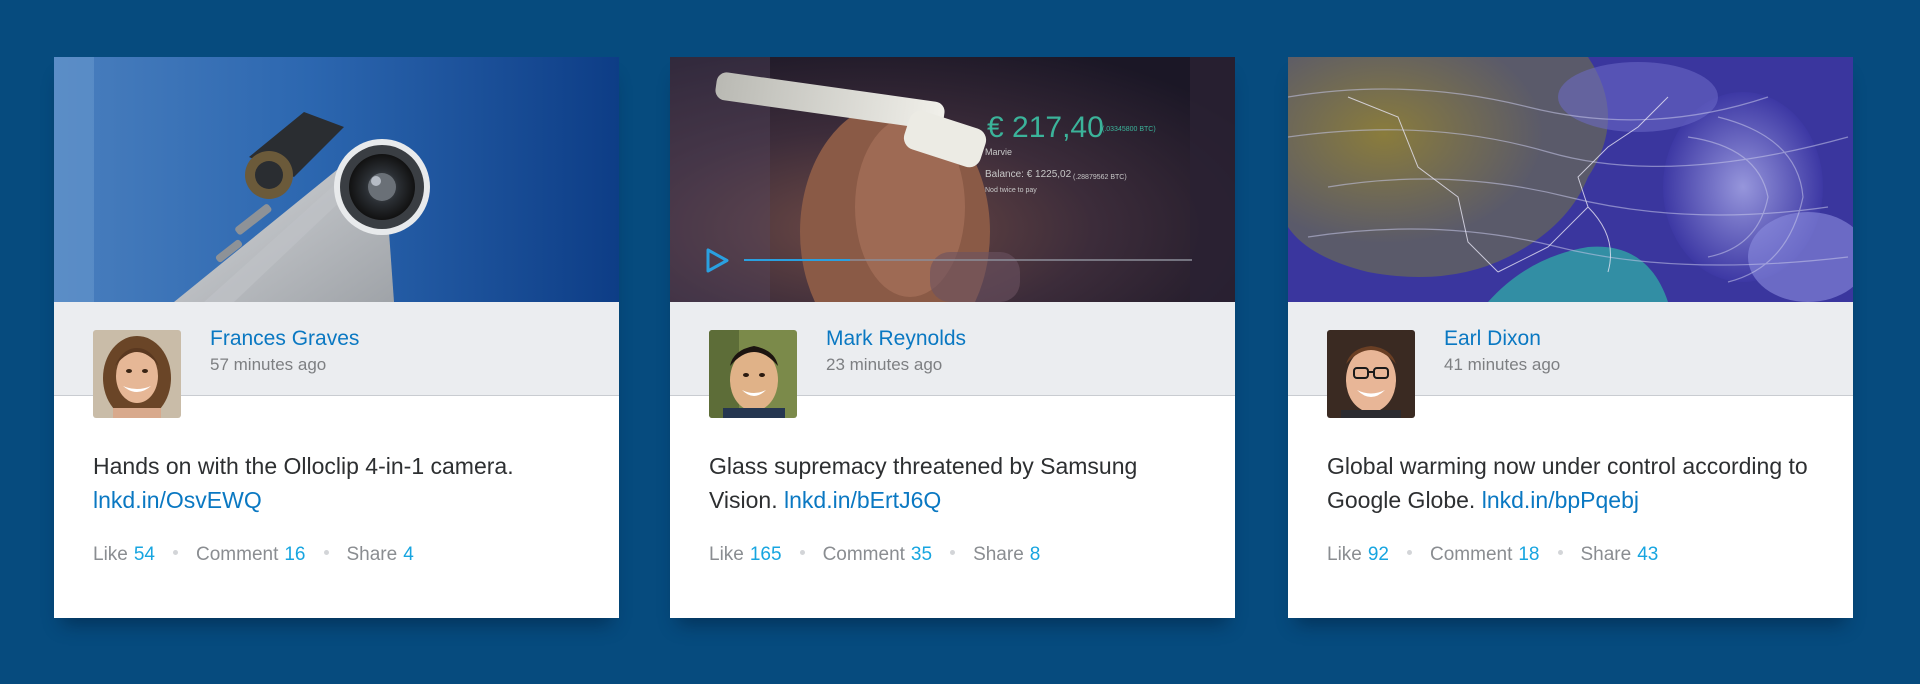 This screenshot has height=684, width=1920. I want to click on comment-button: Comment 16, so click(251, 555).